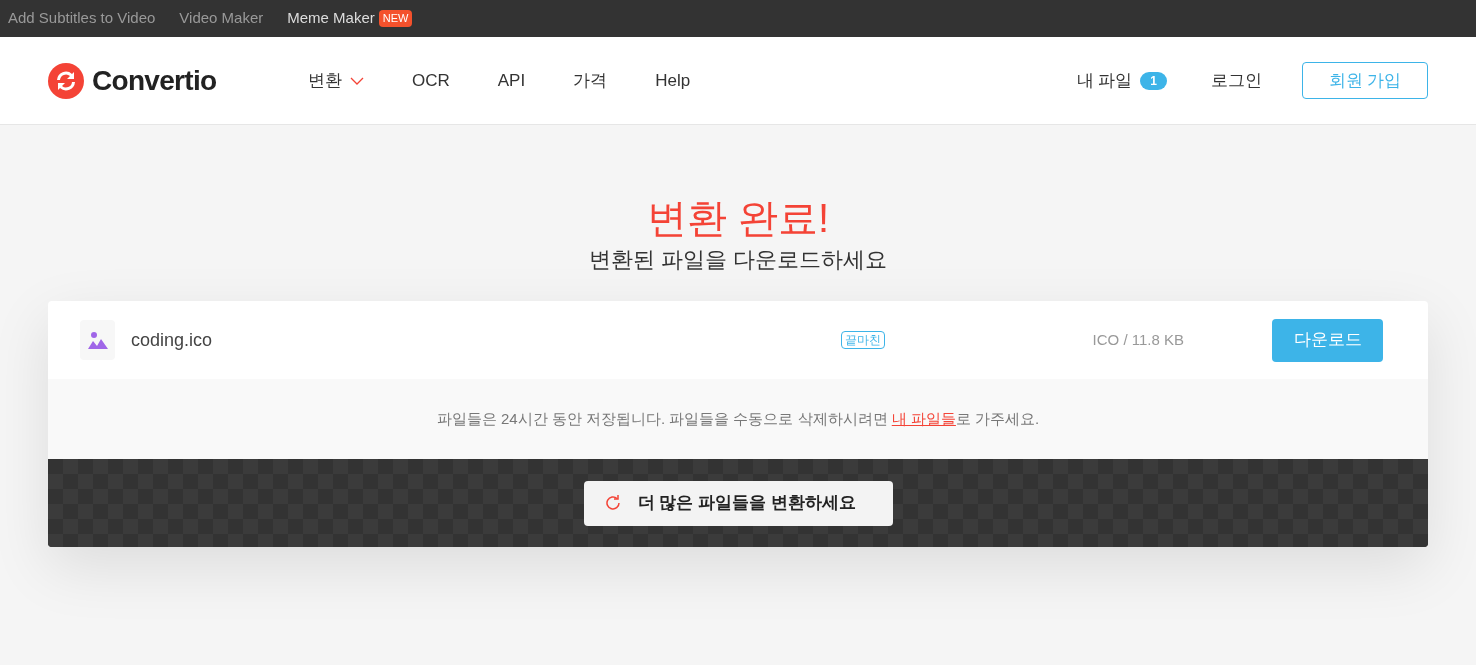 This screenshot has height=665, width=1476. I want to click on my-files-notice-link: 내 파일들, so click(923, 418).